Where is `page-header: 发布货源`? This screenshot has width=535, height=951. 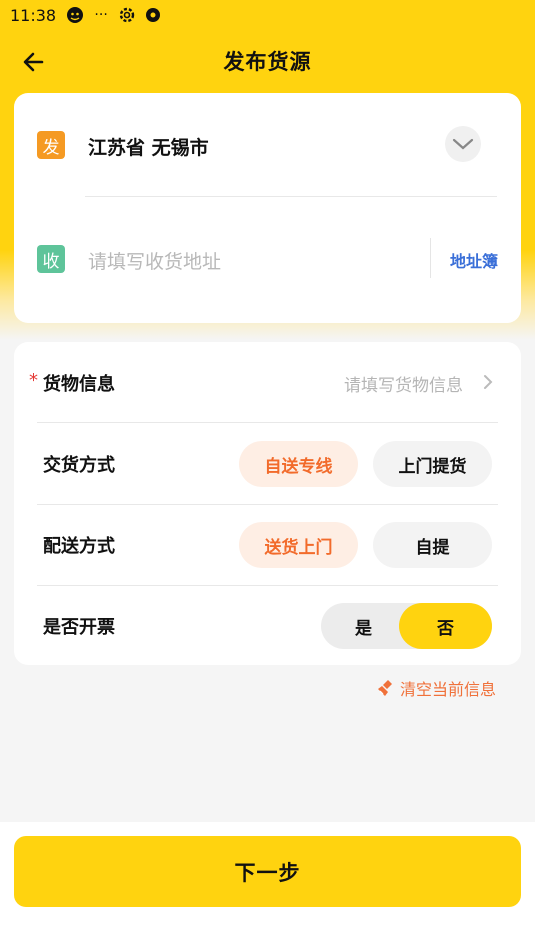
page-header: 发布货源 is located at coordinates (267, 61).